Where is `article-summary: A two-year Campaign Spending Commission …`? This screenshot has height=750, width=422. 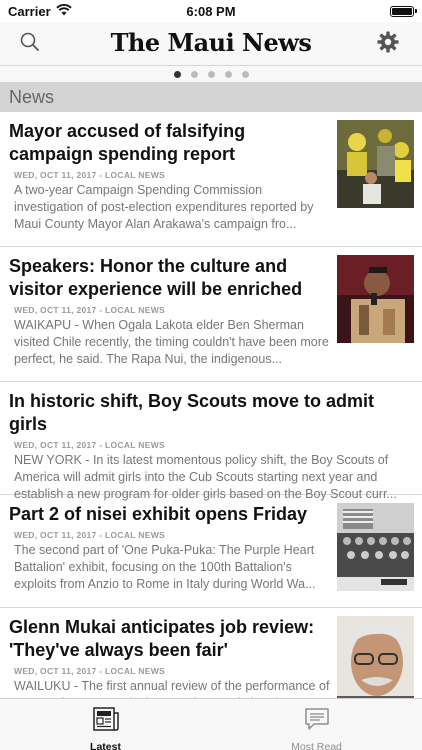
article-summary: A two-year Campaign Spending Commission … is located at coordinates (164, 207).